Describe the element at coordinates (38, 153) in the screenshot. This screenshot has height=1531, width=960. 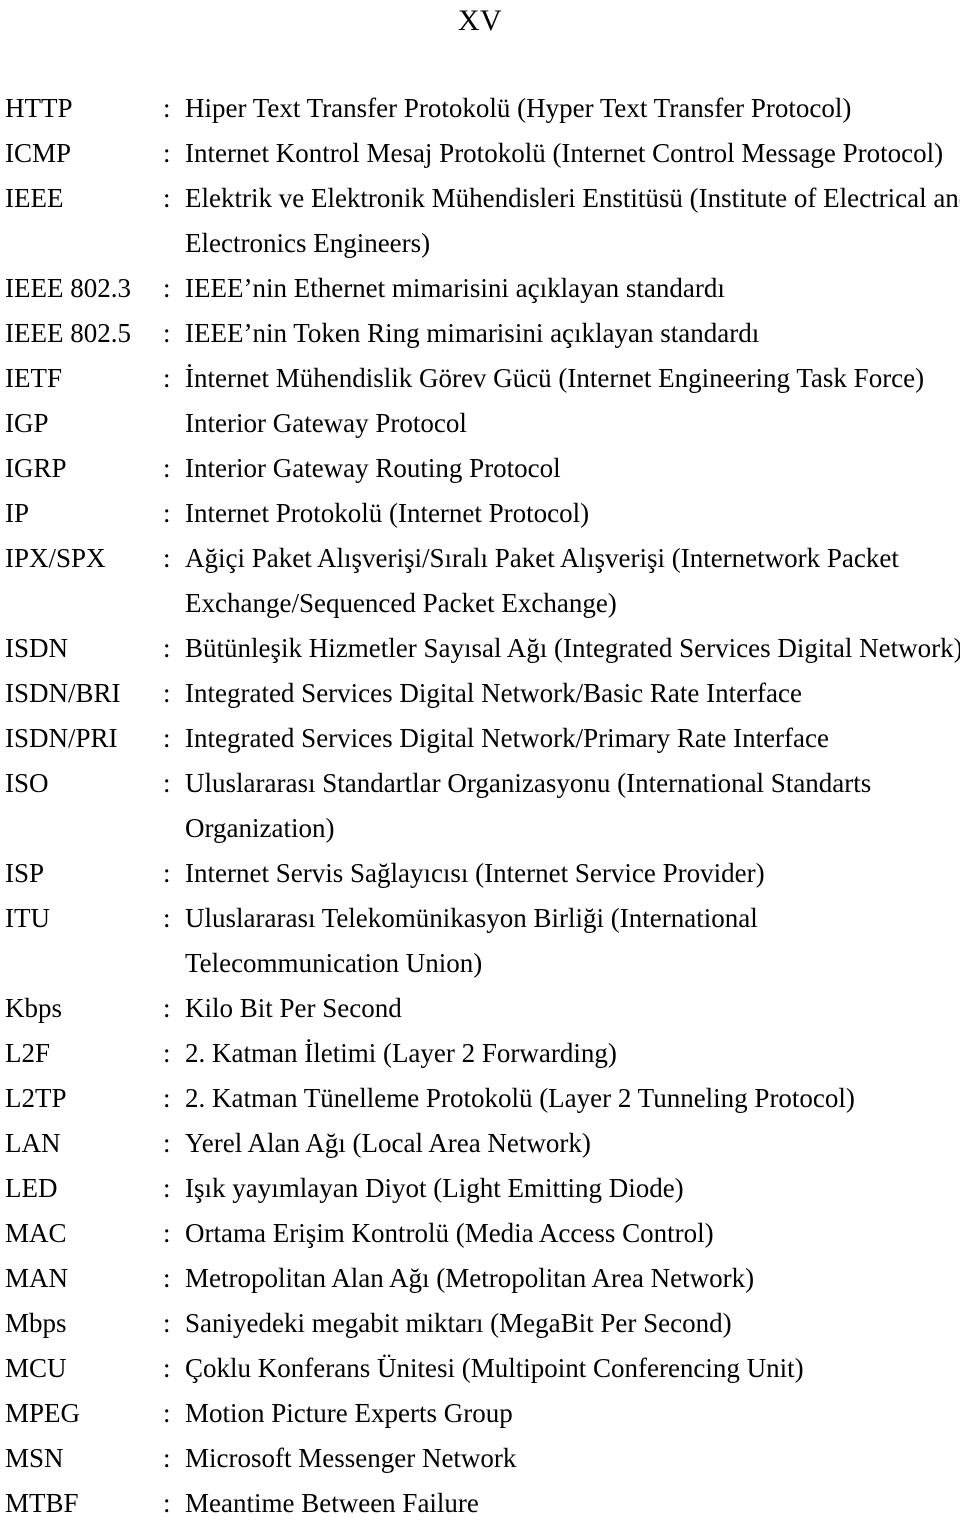
I see `abbreviation-term: ICMP` at that location.